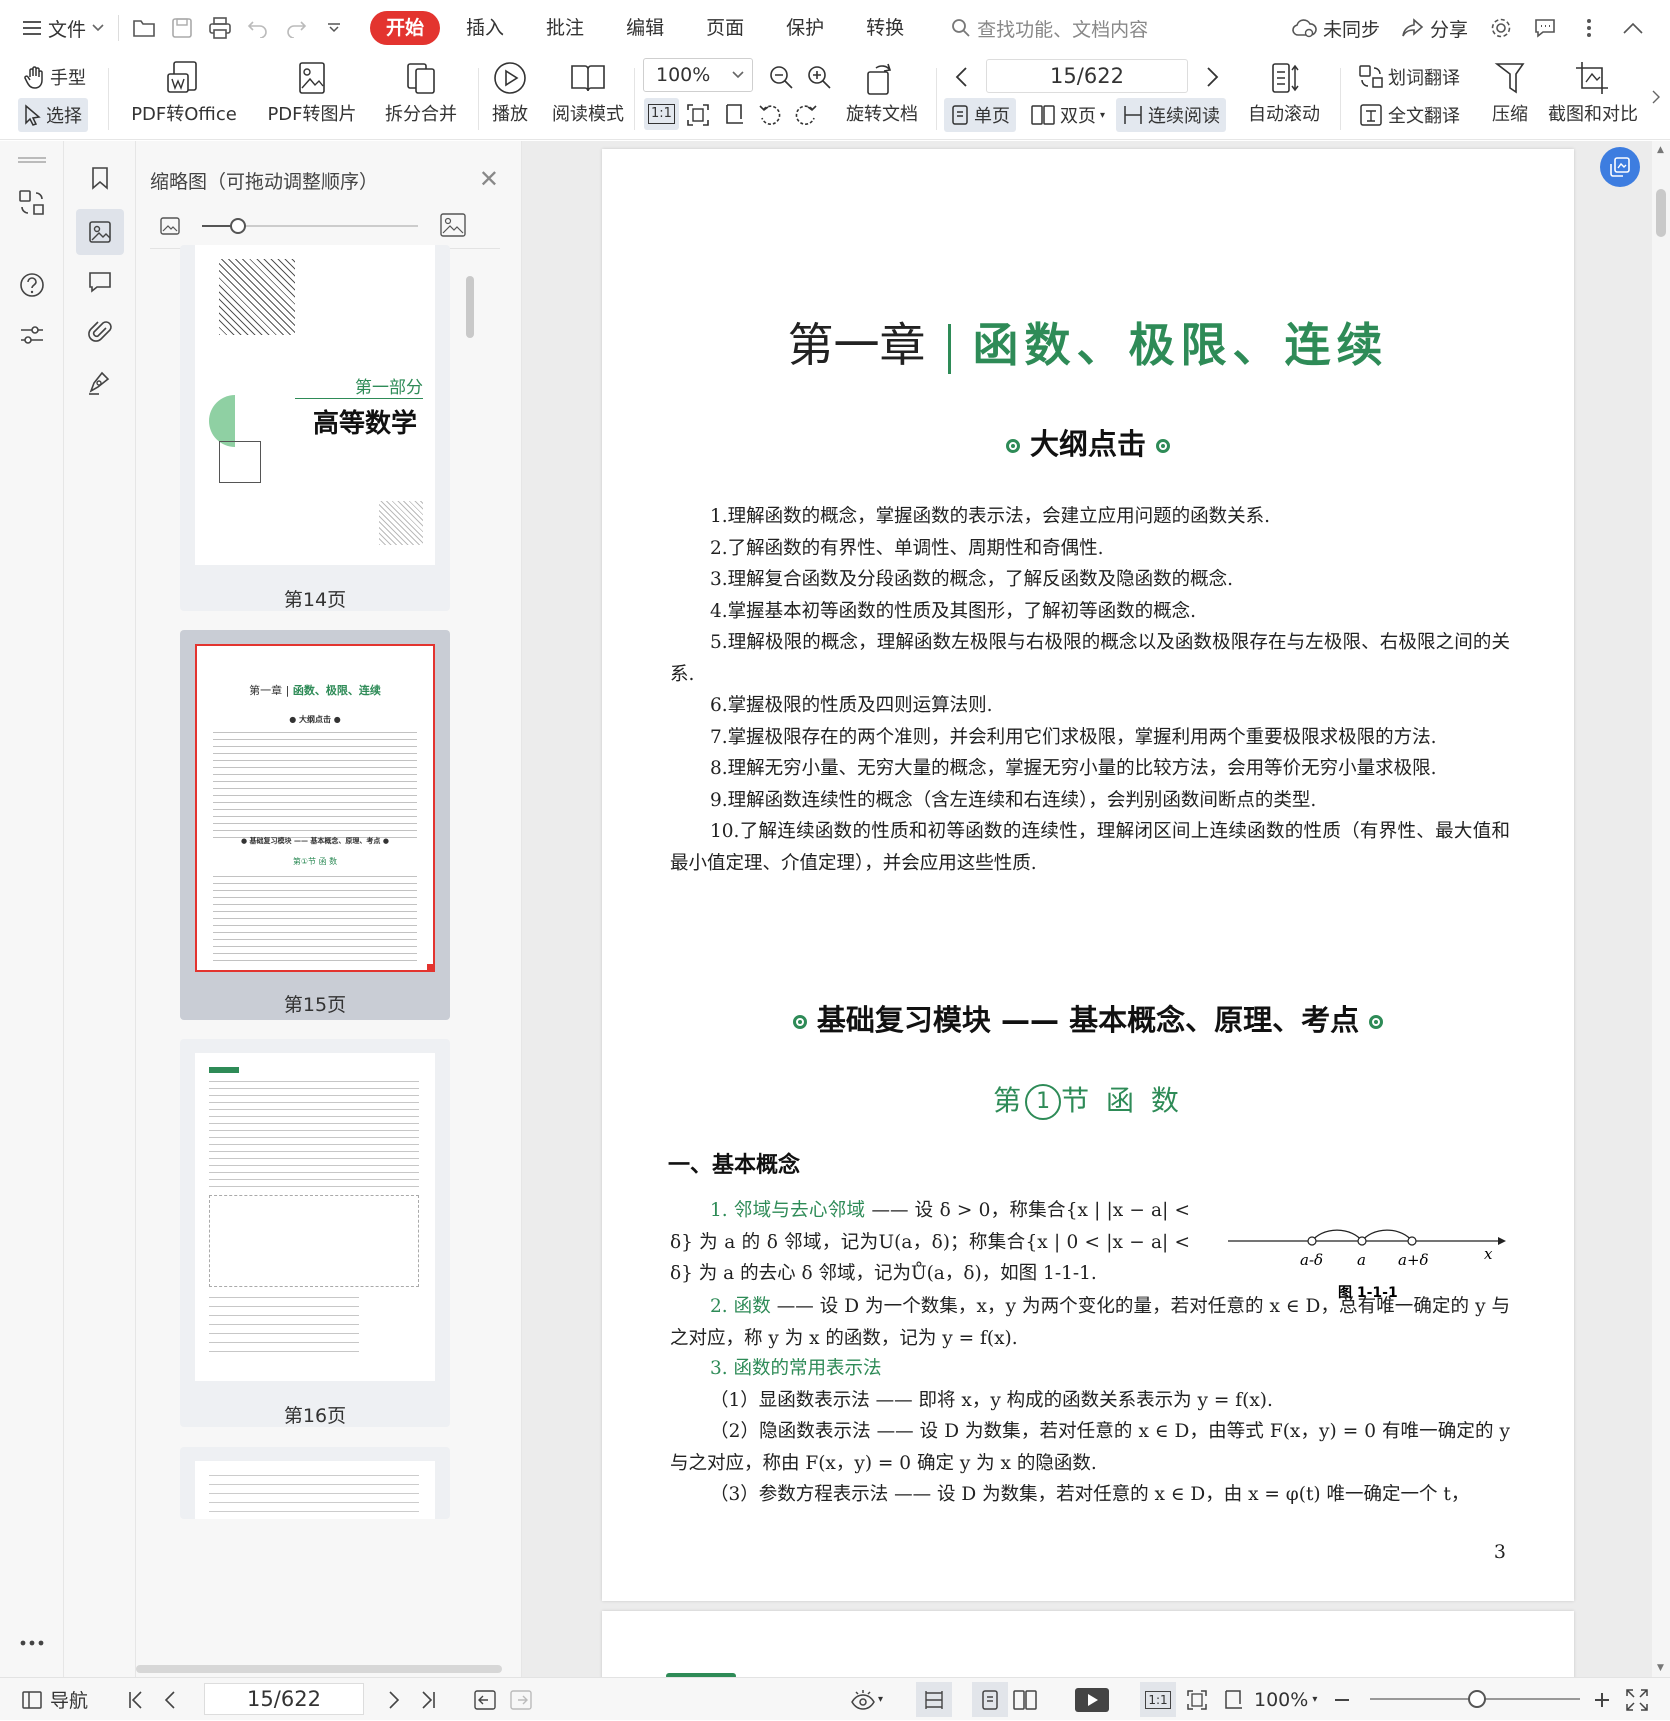  I want to click on play-slideshow-button, so click(1092, 1699).